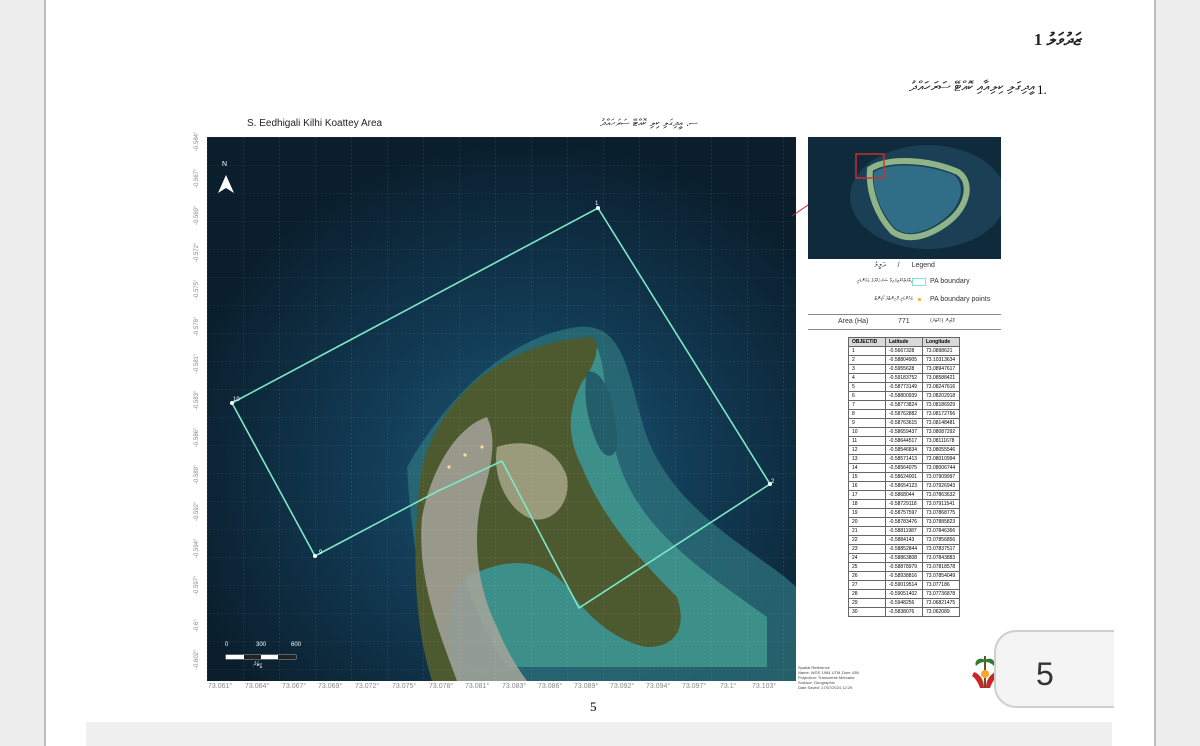 Image resolution: width=1200 pixels, height=746 pixels. Describe the element at coordinates (867, 531) in the screenshot. I see `cell-objectid: 21` at that location.